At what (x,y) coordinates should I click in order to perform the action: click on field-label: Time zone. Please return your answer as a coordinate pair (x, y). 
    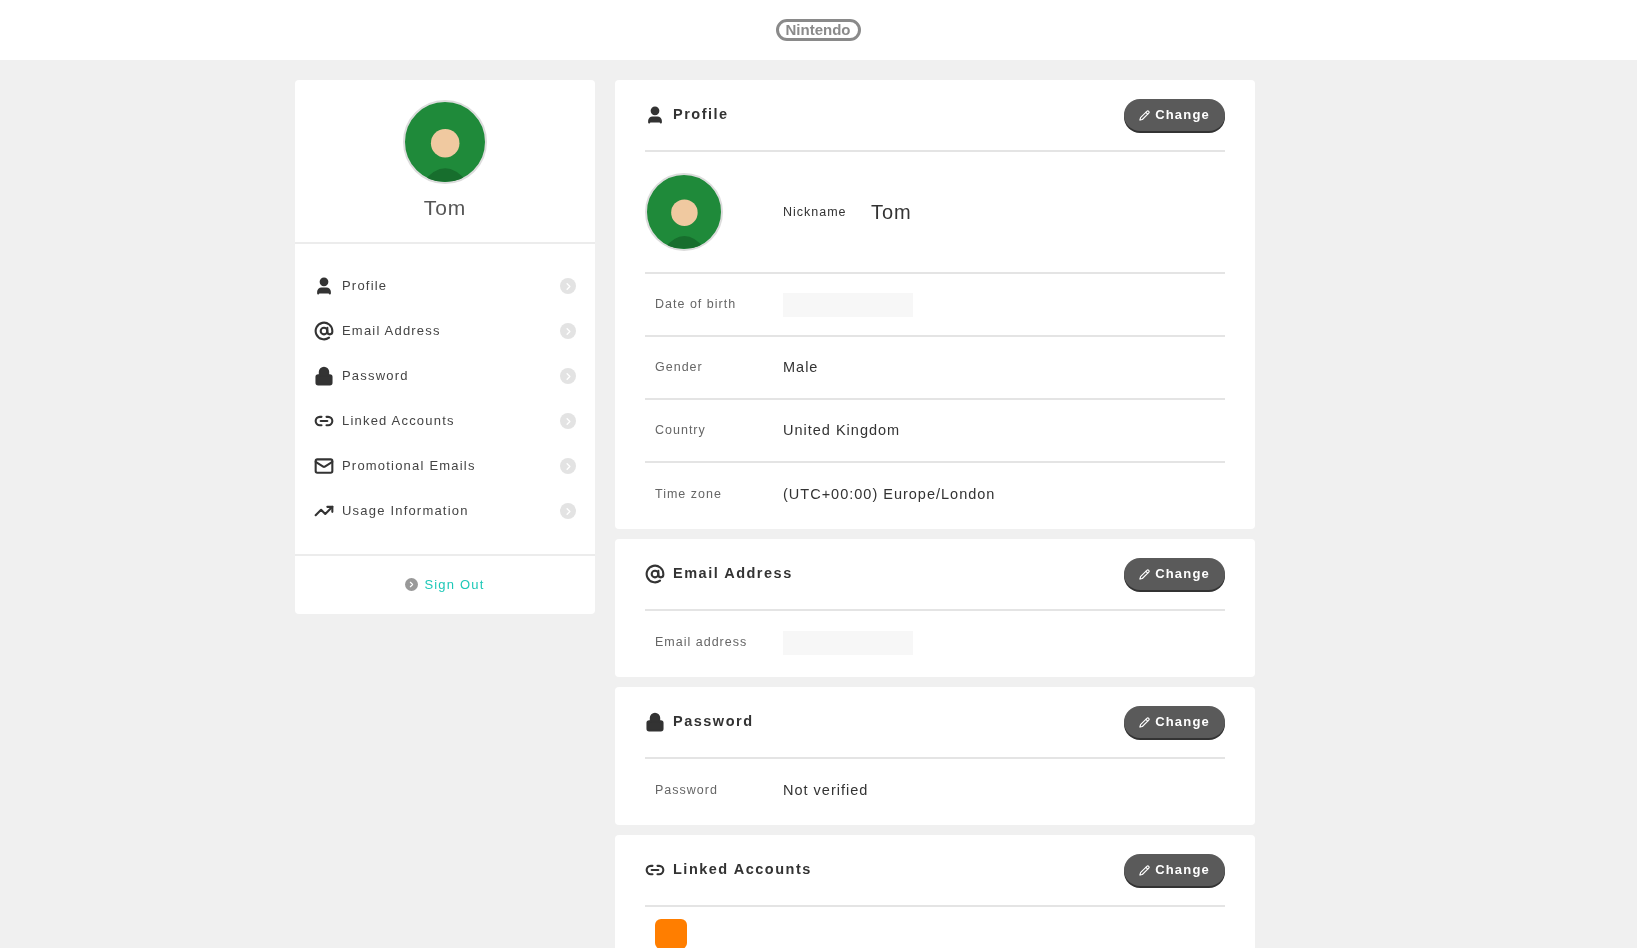
    Looking at the image, I should click on (689, 495).